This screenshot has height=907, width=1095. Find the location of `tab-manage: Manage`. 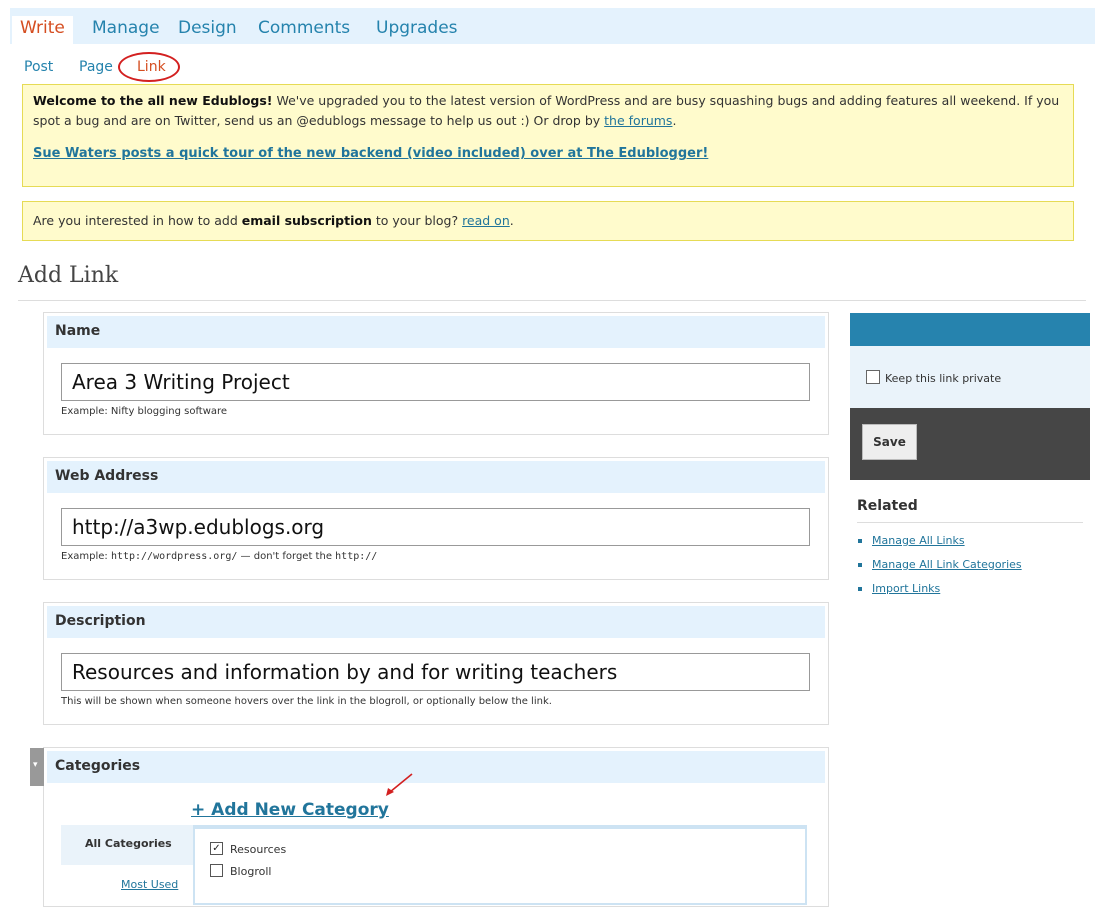

tab-manage: Manage is located at coordinates (126, 28).